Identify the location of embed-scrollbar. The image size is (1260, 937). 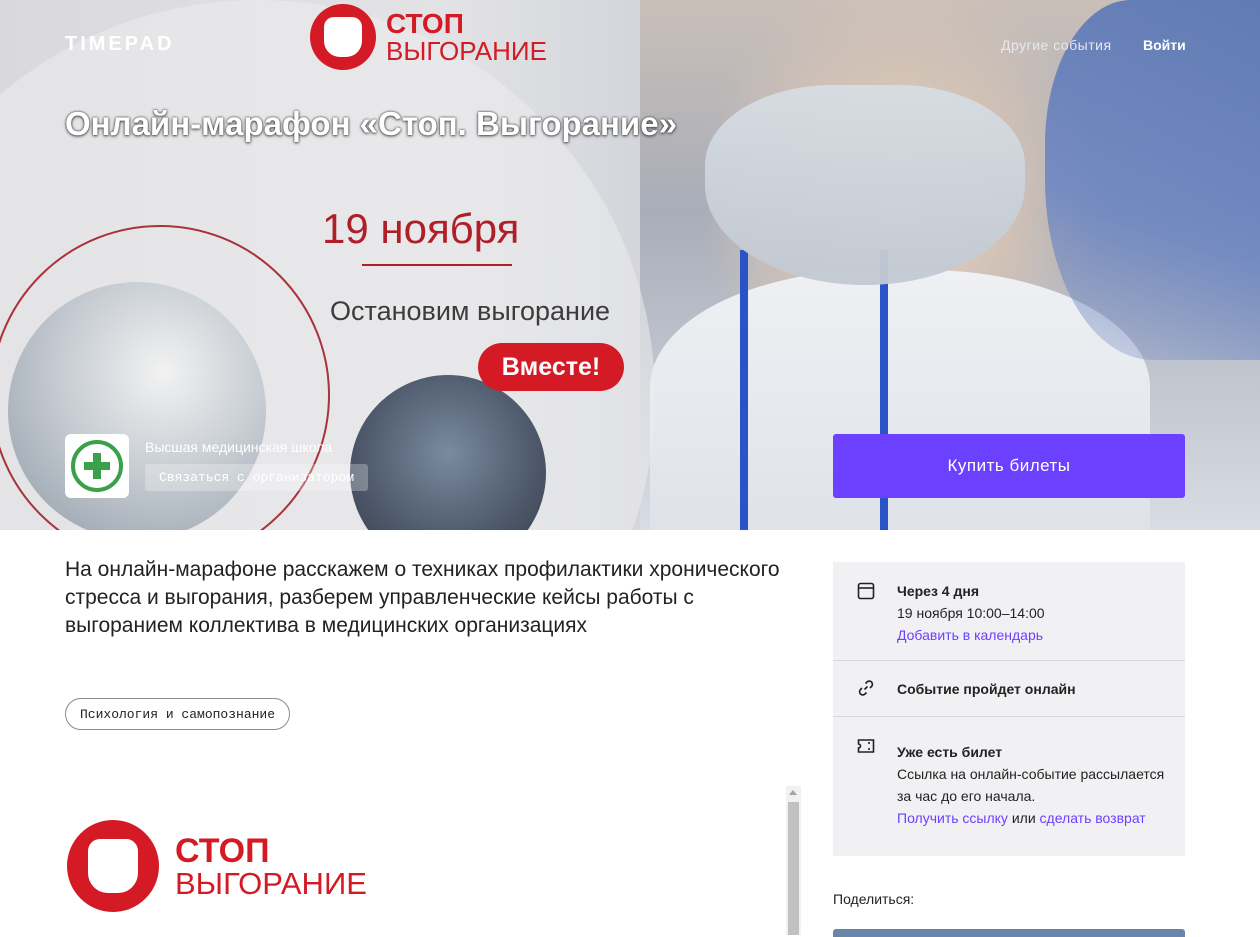
(793, 860).